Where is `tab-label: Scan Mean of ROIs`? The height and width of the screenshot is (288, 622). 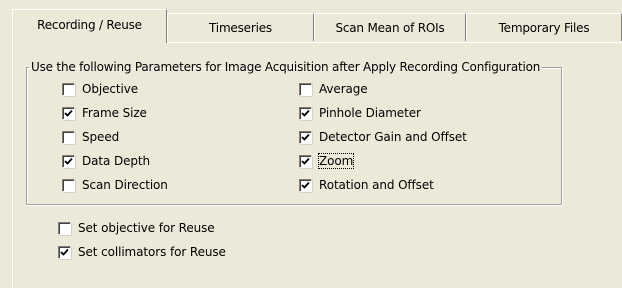
tab-label: Scan Mean of ROIs is located at coordinates (390, 27).